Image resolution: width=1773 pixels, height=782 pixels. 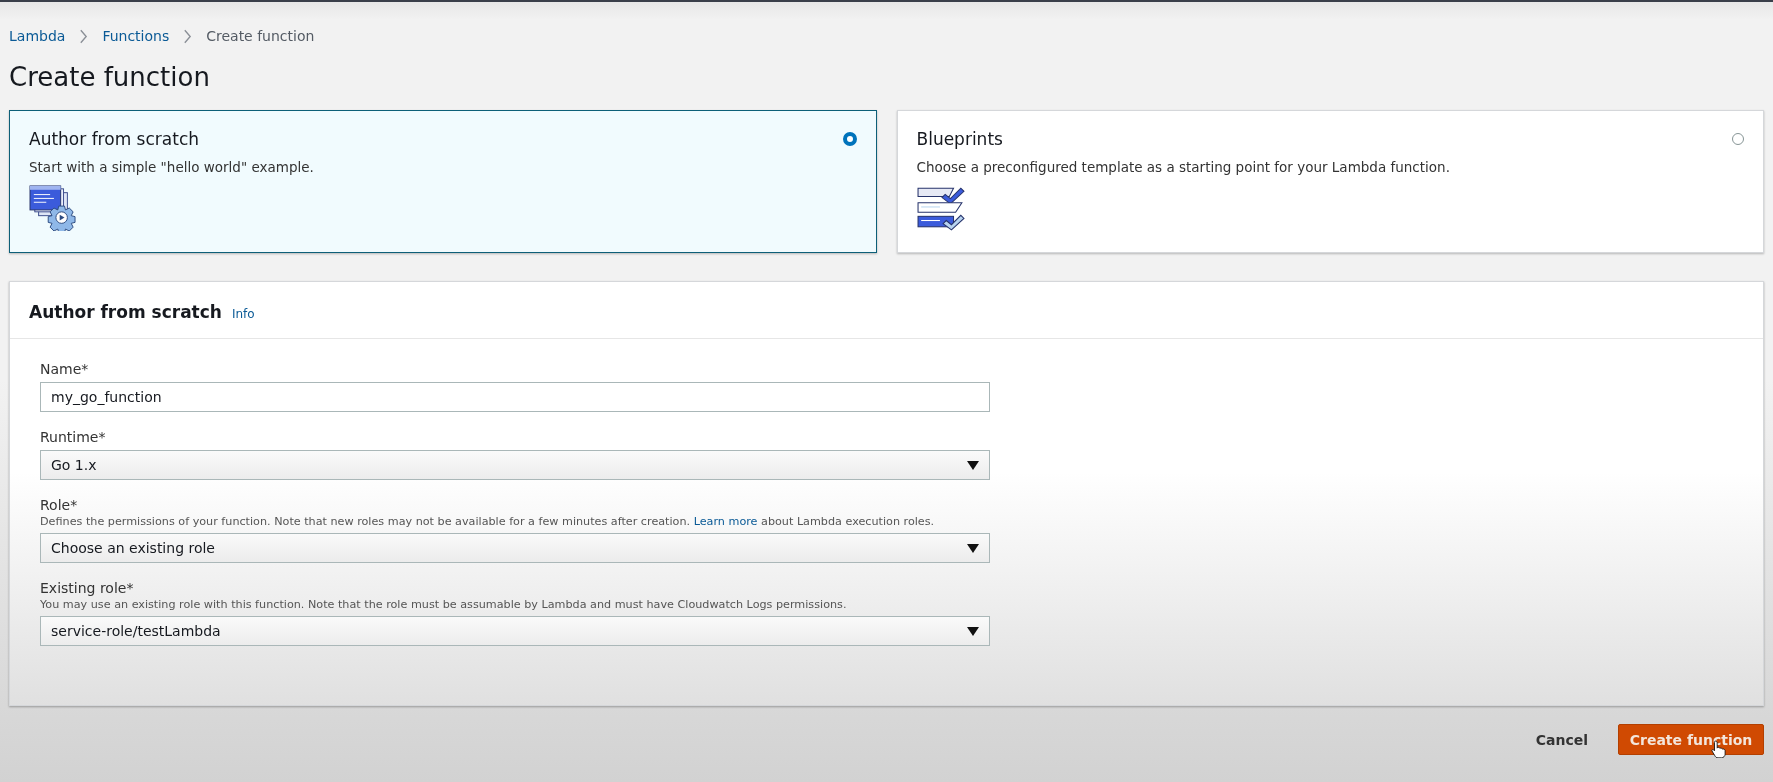 I want to click on learn-more-link: Learn more, so click(x=725, y=521).